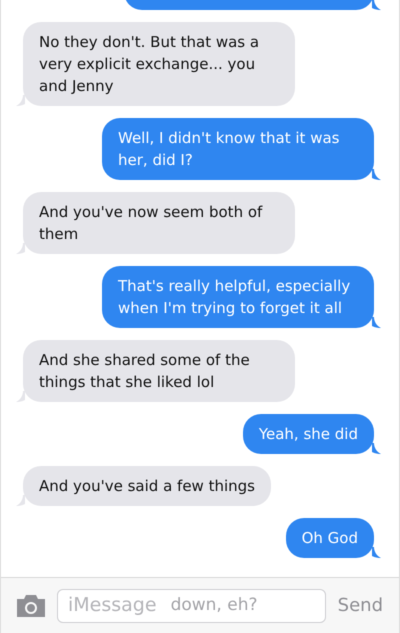 This screenshot has height=633, width=400. What do you see at coordinates (112, 605) in the screenshot?
I see `input-placeholder: iMessage` at bounding box center [112, 605].